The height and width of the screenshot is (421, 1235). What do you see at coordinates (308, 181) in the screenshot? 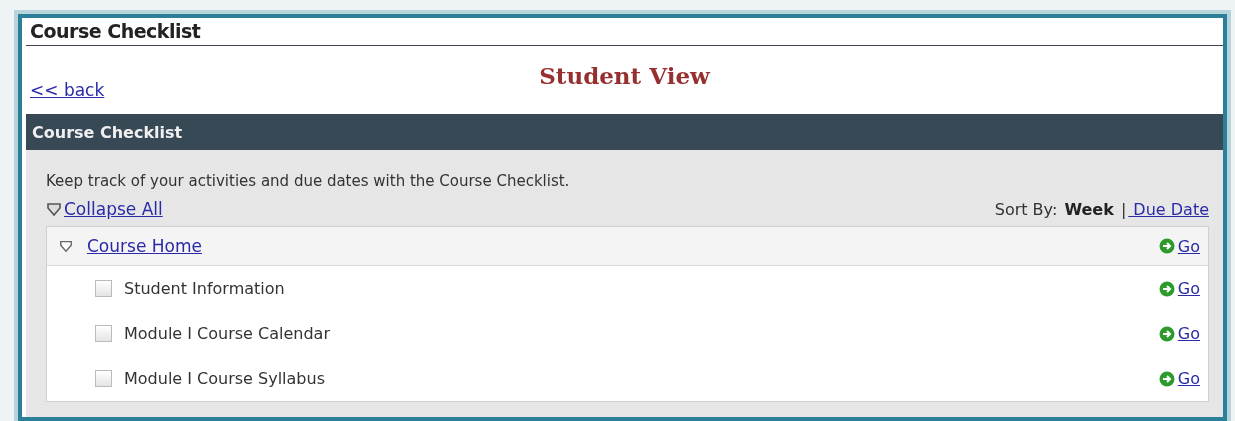
I see `description: Keep track of your activities and due dates with the Course Checklist.` at bounding box center [308, 181].